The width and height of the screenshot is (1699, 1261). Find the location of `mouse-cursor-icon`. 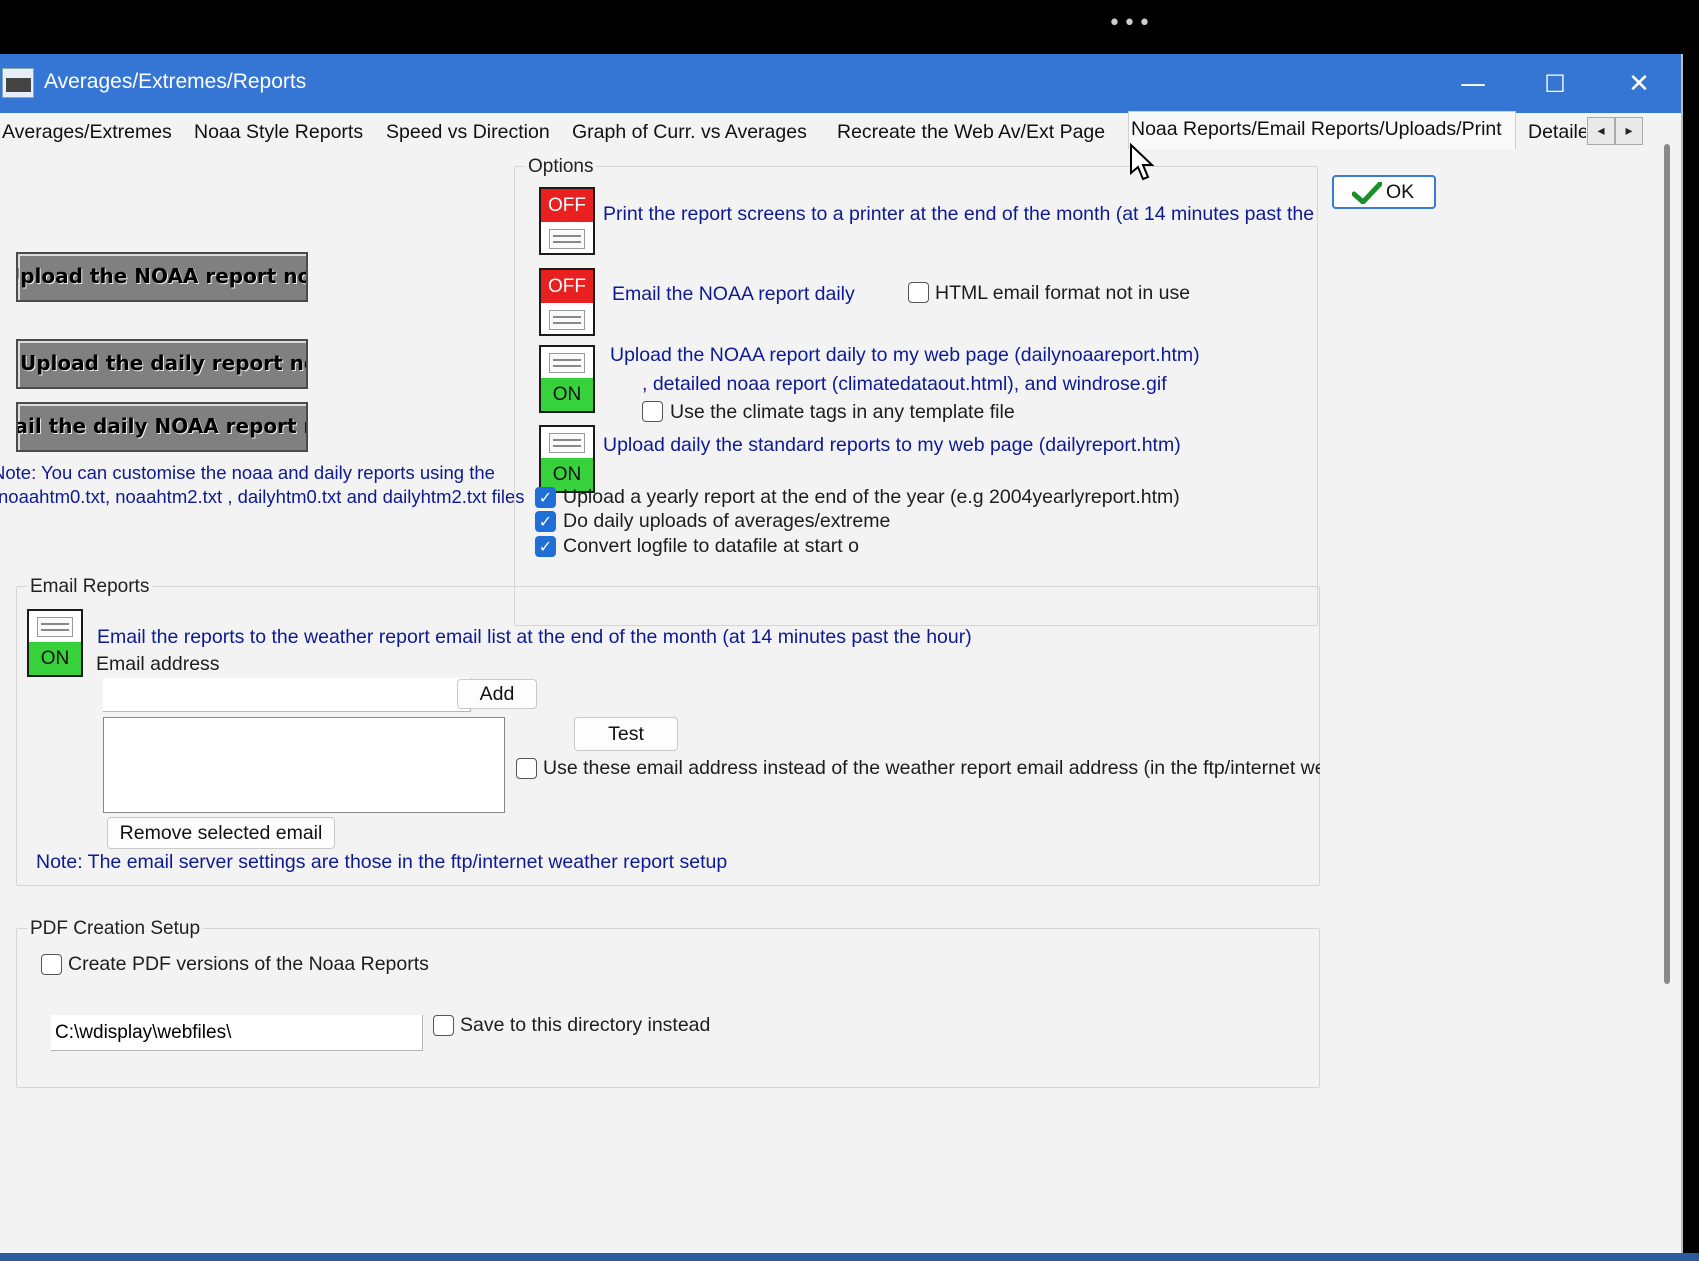

mouse-cursor-icon is located at coordinates (1142, 162).